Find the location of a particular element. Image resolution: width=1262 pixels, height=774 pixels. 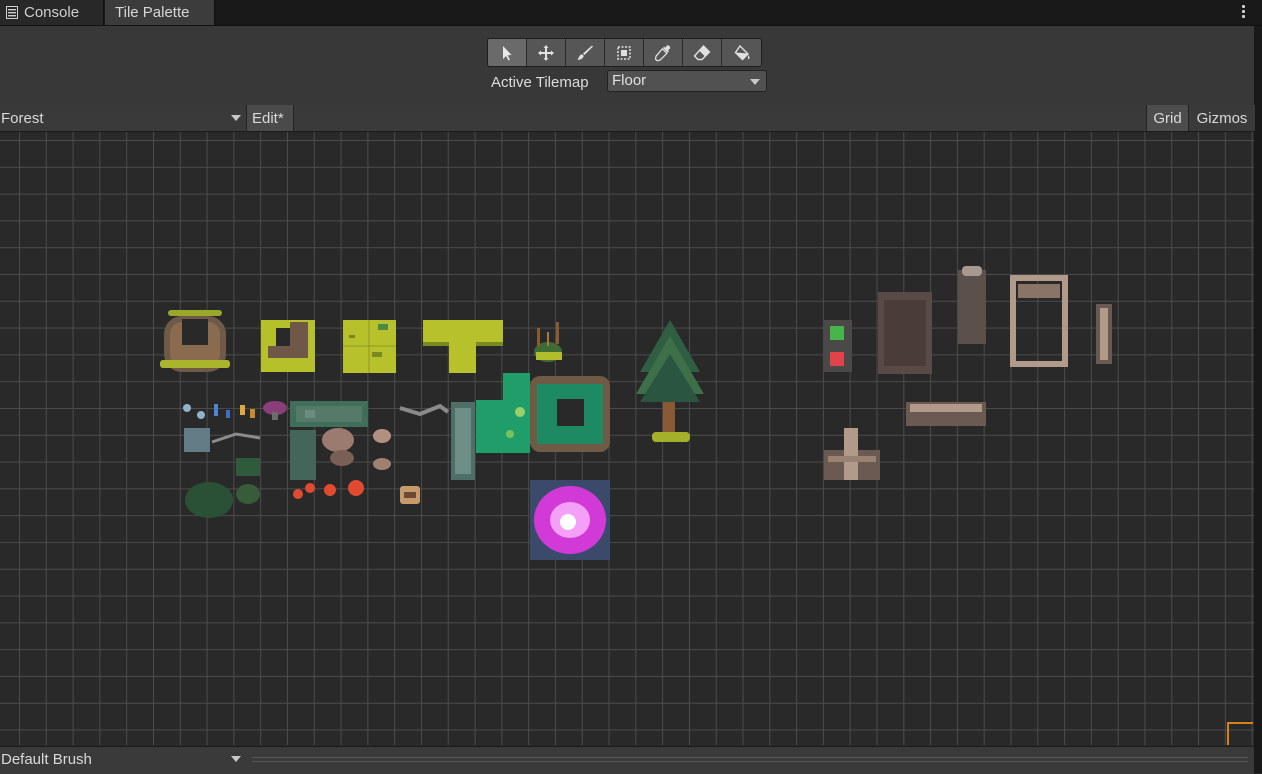

paintbrush-icon is located at coordinates (585, 52).